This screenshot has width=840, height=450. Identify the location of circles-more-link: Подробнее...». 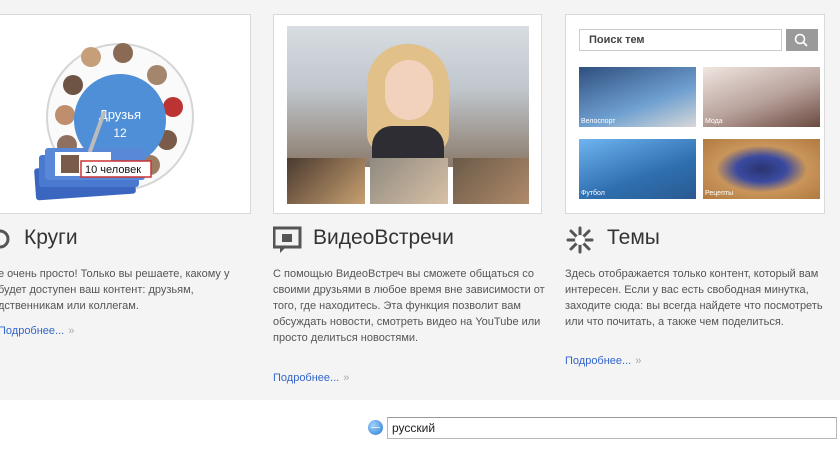
(37, 331).